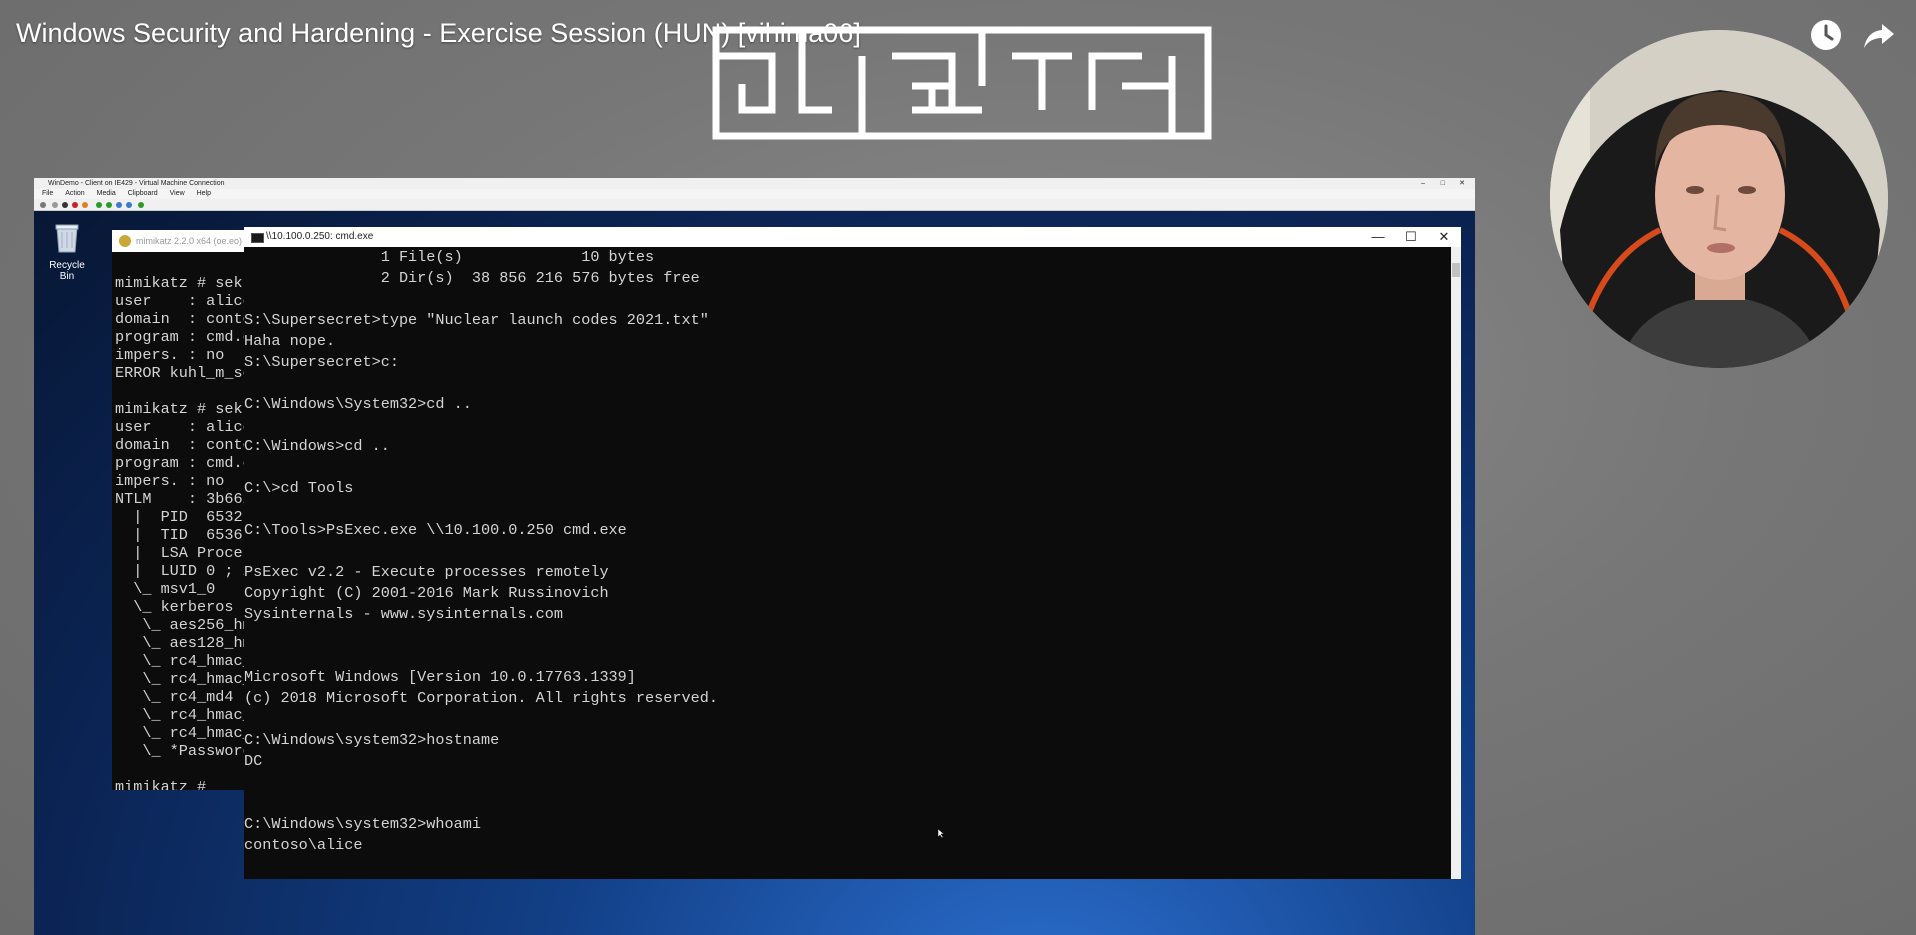 This screenshot has height=935, width=1916. What do you see at coordinates (472, 278) in the screenshot?
I see `console-line: 2 Dir(s) 38 856 216 576 bytes free` at bounding box center [472, 278].